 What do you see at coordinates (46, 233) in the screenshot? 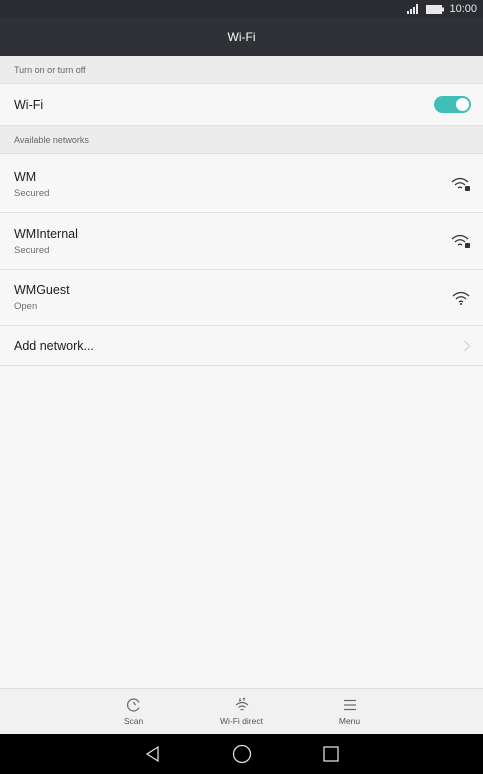
I see `network-name: WMInternal` at bounding box center [46, 233].